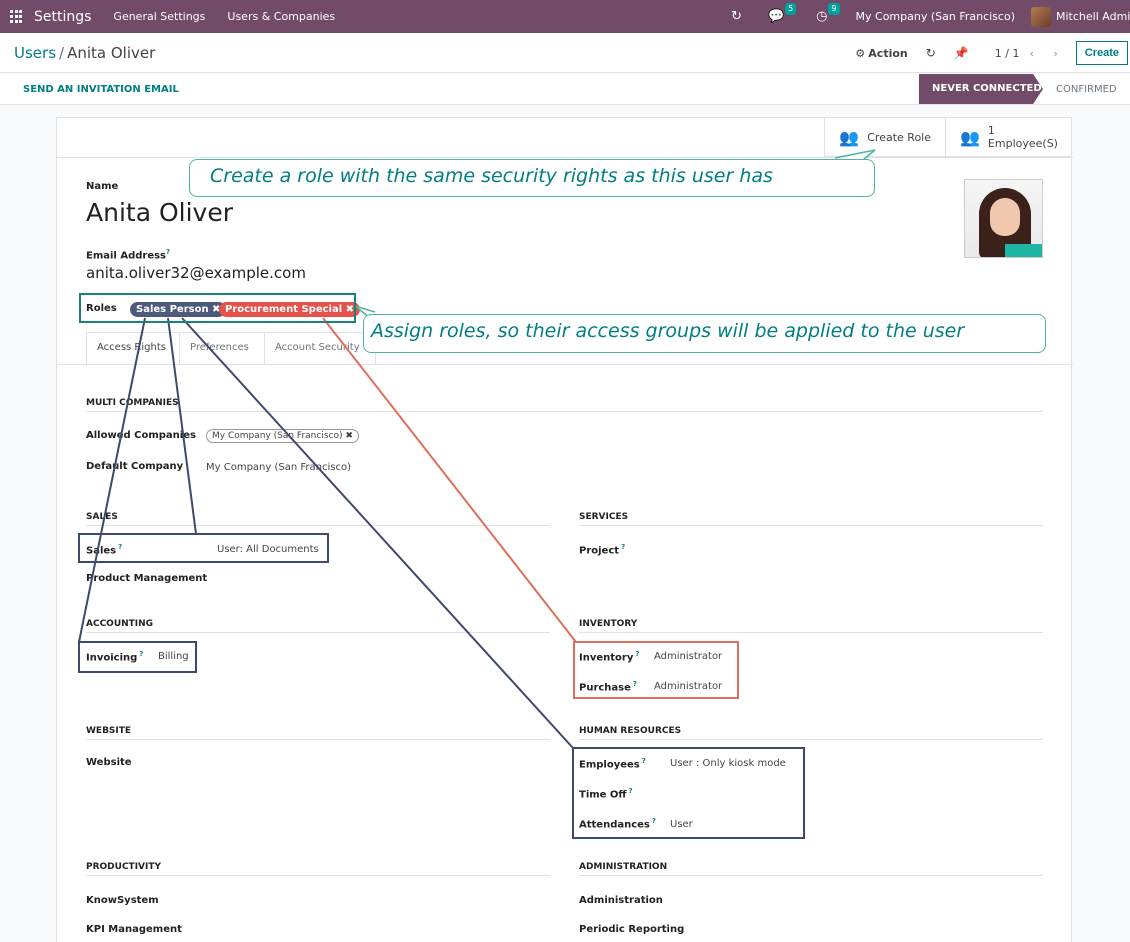 The height and width of the screenshot is (942, 1130). I want to click on email-label-text: Email Address, so click(126, 256).